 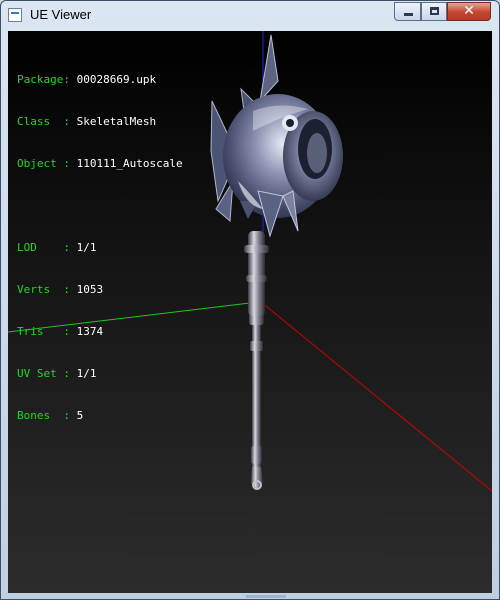 What do you see at coordinates (276, 136) in the screenshot?
I see `fish-head-model` at bounding box center [276, 136].